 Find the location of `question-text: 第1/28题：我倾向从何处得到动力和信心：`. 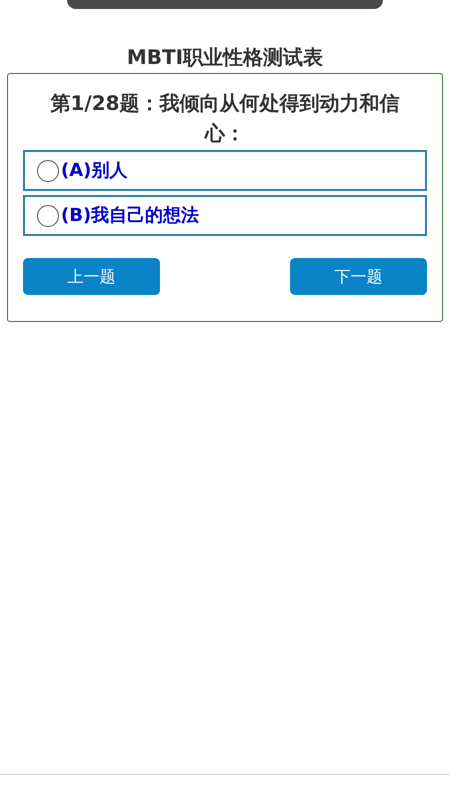

question-text: 第1/28题：我倾向从何处得到动力和信心： is located at coordinates (225, 118).